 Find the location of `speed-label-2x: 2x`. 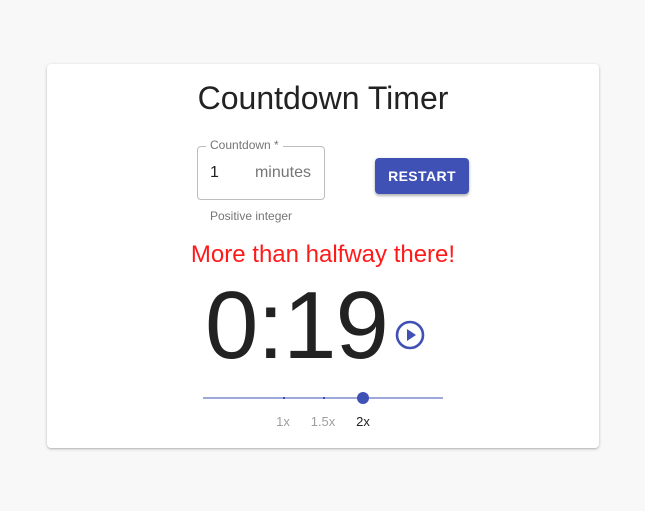

speed-label-2x: 2x is located at coordinates (363, 421).